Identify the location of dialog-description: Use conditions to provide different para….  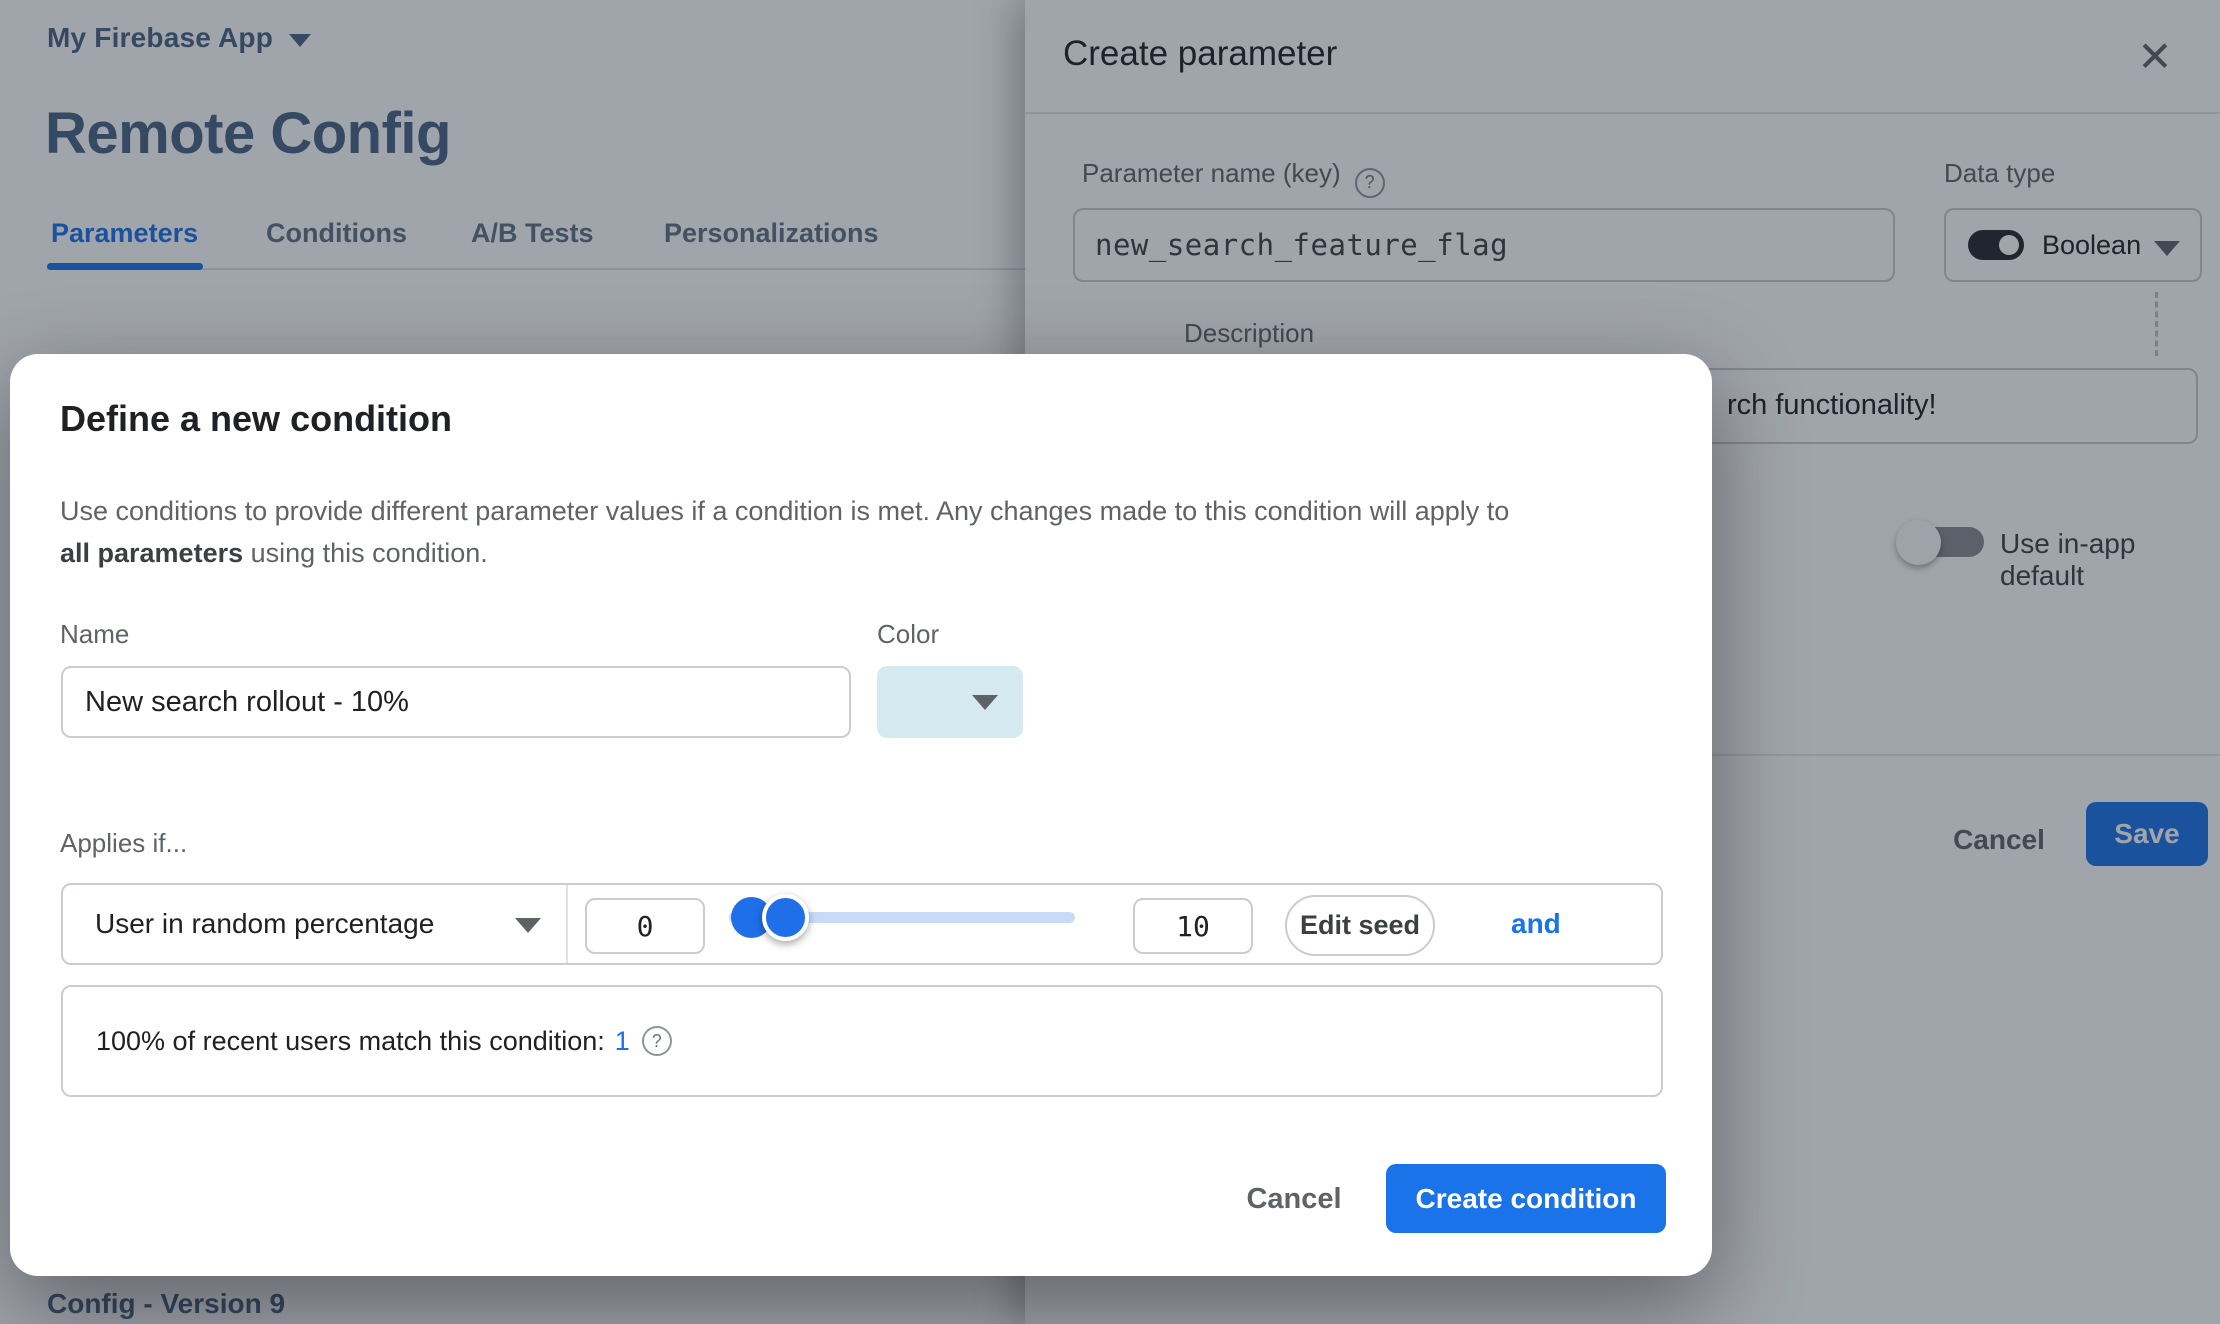
(784, 532).